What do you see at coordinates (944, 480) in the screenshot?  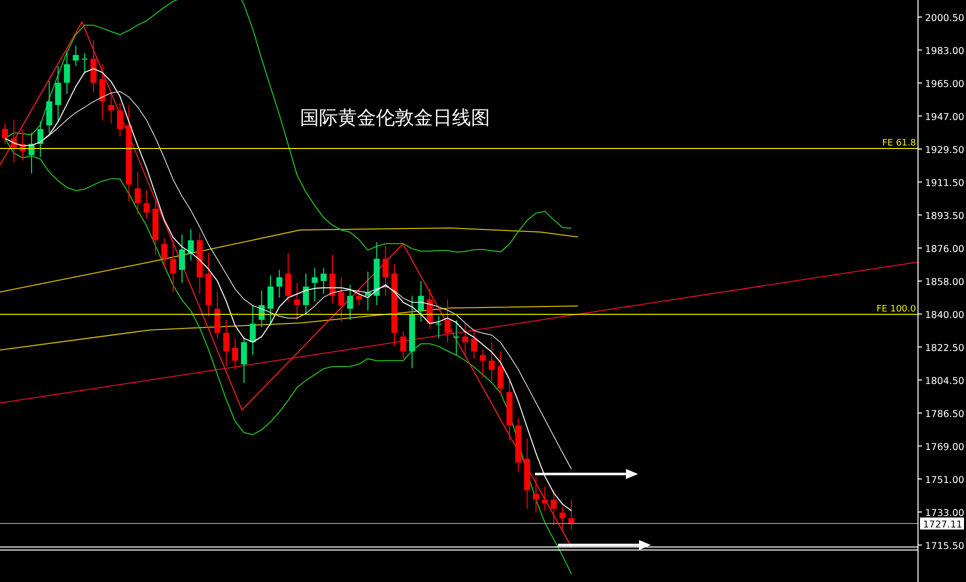 I see `price-tick-label: 1751.00` at bounding box center [944, 480].